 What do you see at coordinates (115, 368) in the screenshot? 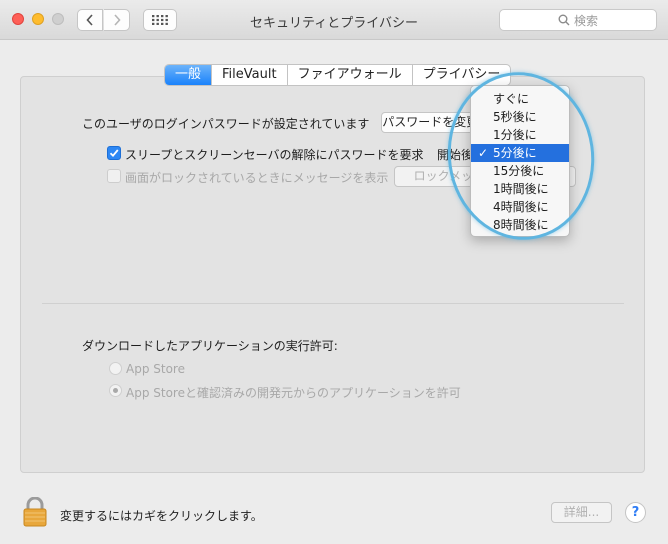
I see `radio-app-store` at bounding box center [115, 368].